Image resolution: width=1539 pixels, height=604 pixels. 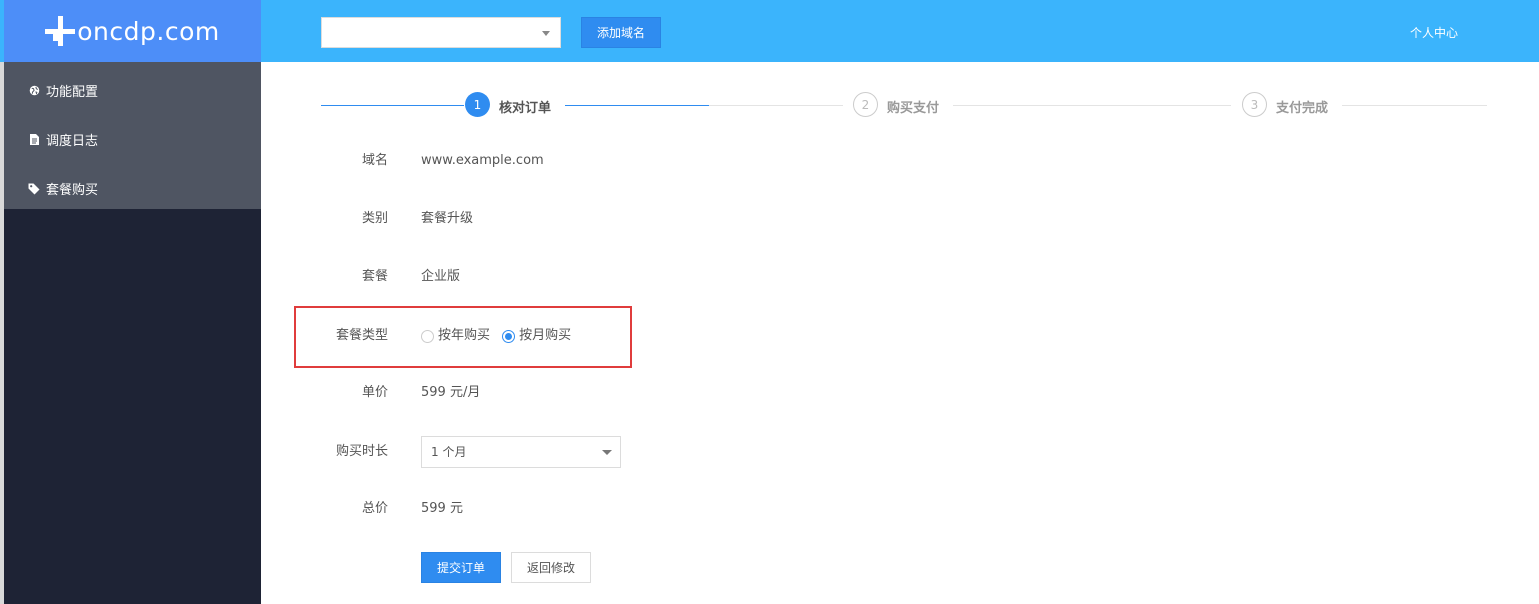 What do you see at coordinates (72, 141) in the screenshot?
I see `sidebar-item-label: 调度日志` at bounding box center [72, 141].